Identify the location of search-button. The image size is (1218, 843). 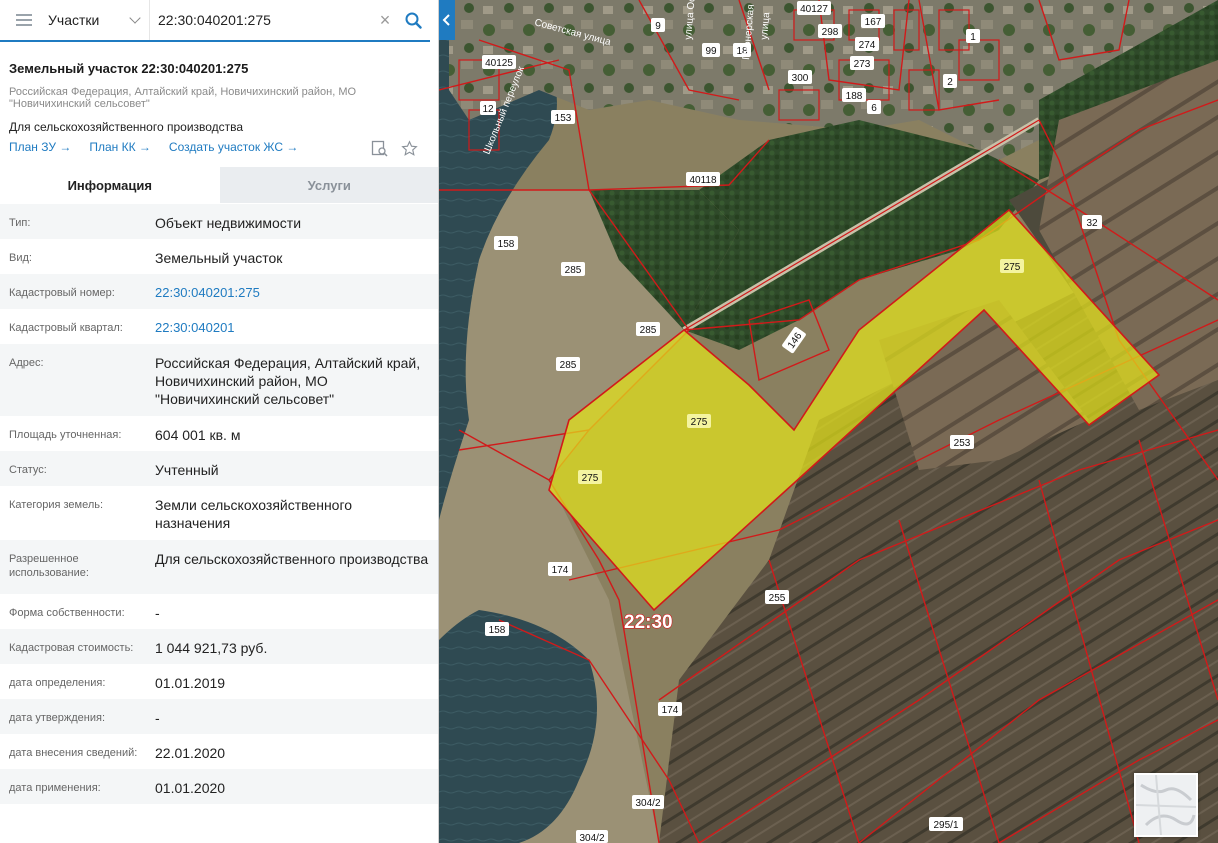
(413, 20).